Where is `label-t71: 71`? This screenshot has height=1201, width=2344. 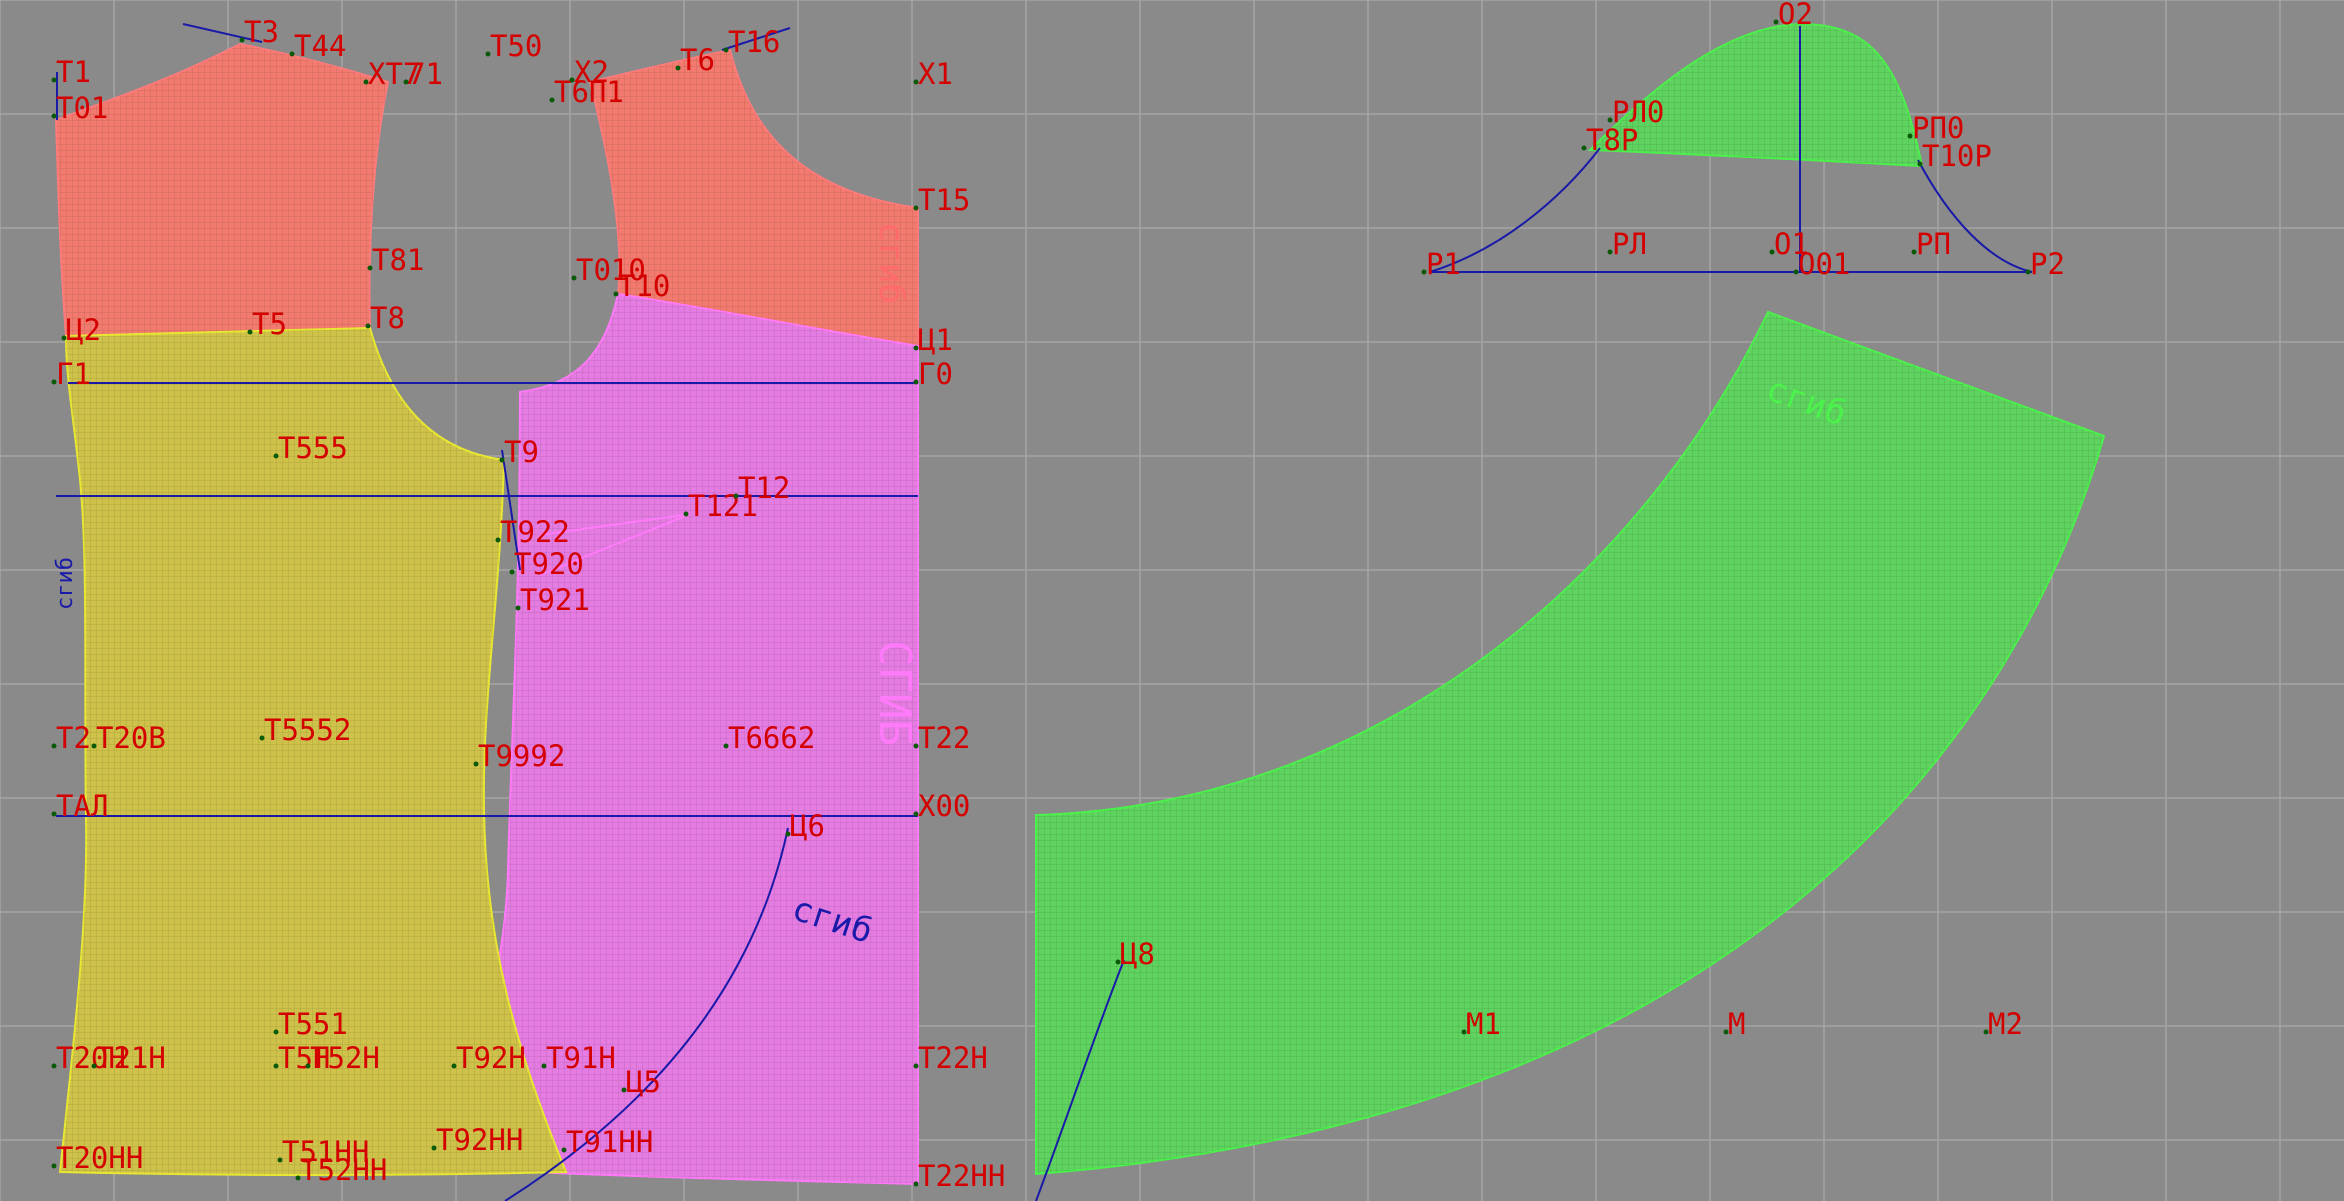 label-t71: 71 is located at coordinates (425, 74).